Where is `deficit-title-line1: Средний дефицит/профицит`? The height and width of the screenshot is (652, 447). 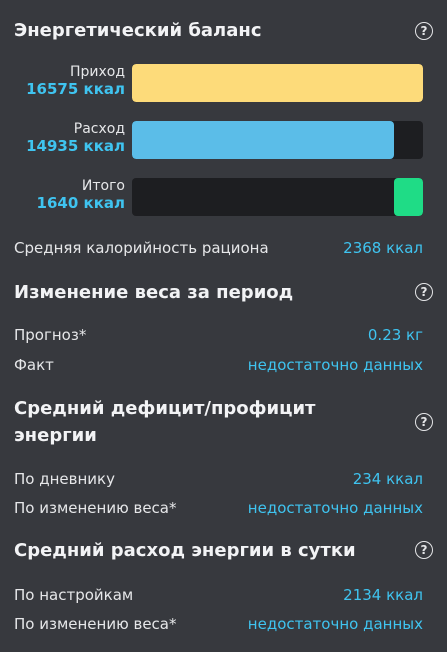
deficit-title-line1: Средний дефицит/профицит is located at coordinates (165, 408).